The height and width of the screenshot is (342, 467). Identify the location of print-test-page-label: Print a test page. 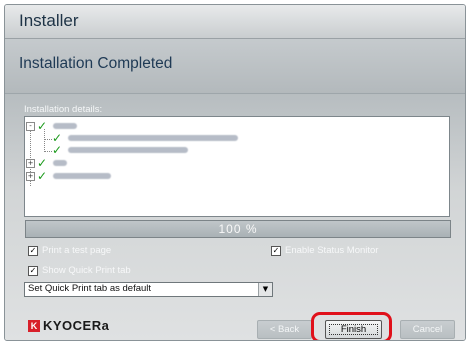
(77, 250).